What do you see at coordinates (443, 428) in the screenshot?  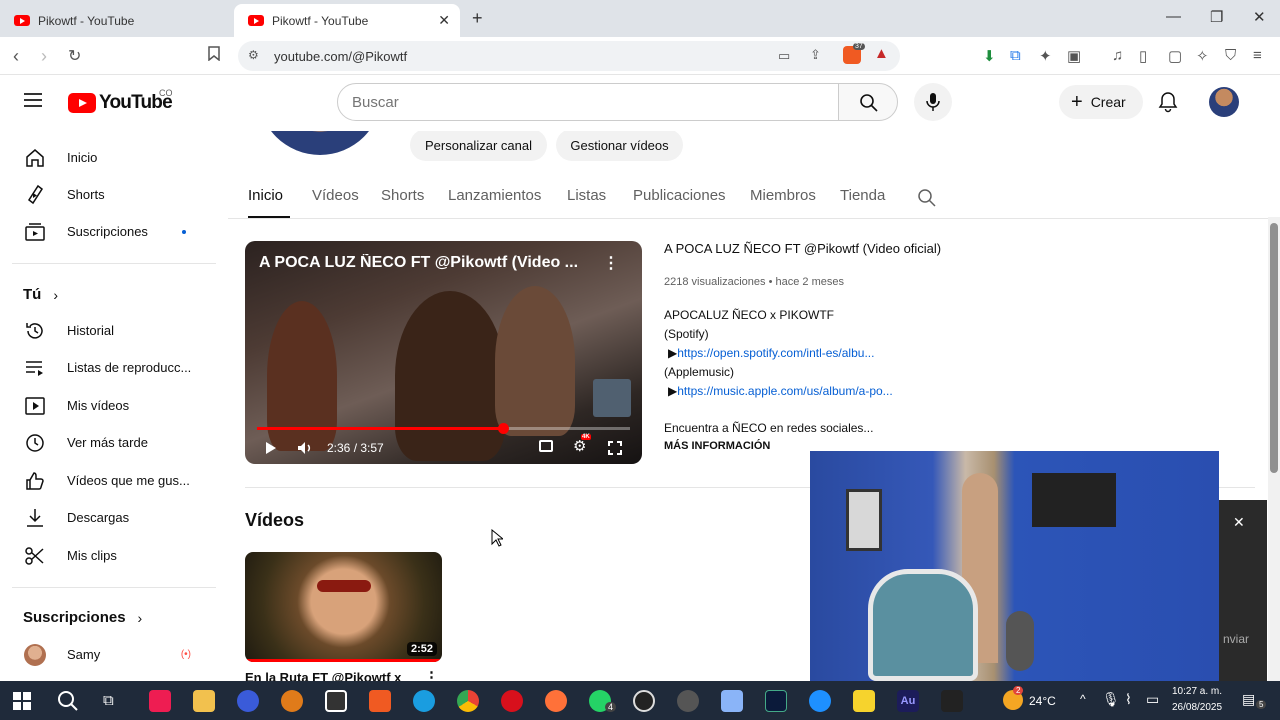 I see `progress-bar` at bounding box center [443, 428].